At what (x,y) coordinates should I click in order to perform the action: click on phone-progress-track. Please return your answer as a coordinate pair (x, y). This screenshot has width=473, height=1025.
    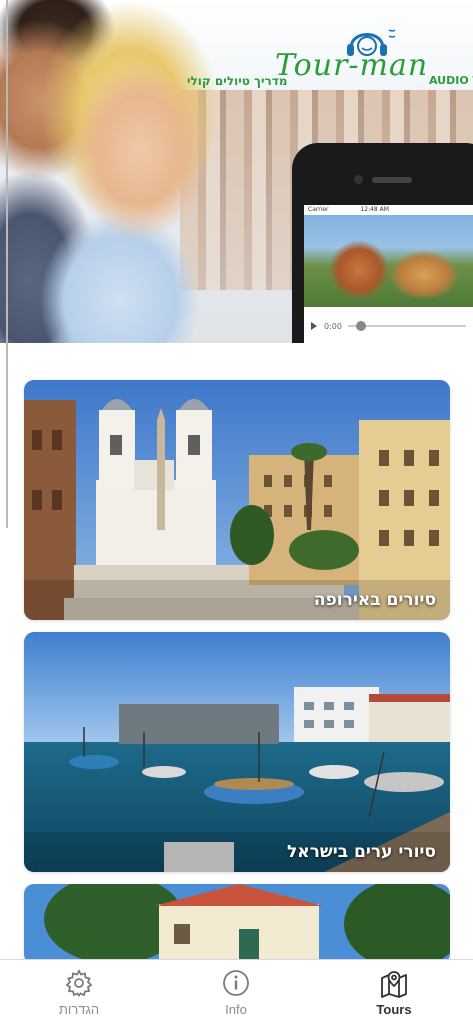
    Looking at the image, I should click on (407, 326).